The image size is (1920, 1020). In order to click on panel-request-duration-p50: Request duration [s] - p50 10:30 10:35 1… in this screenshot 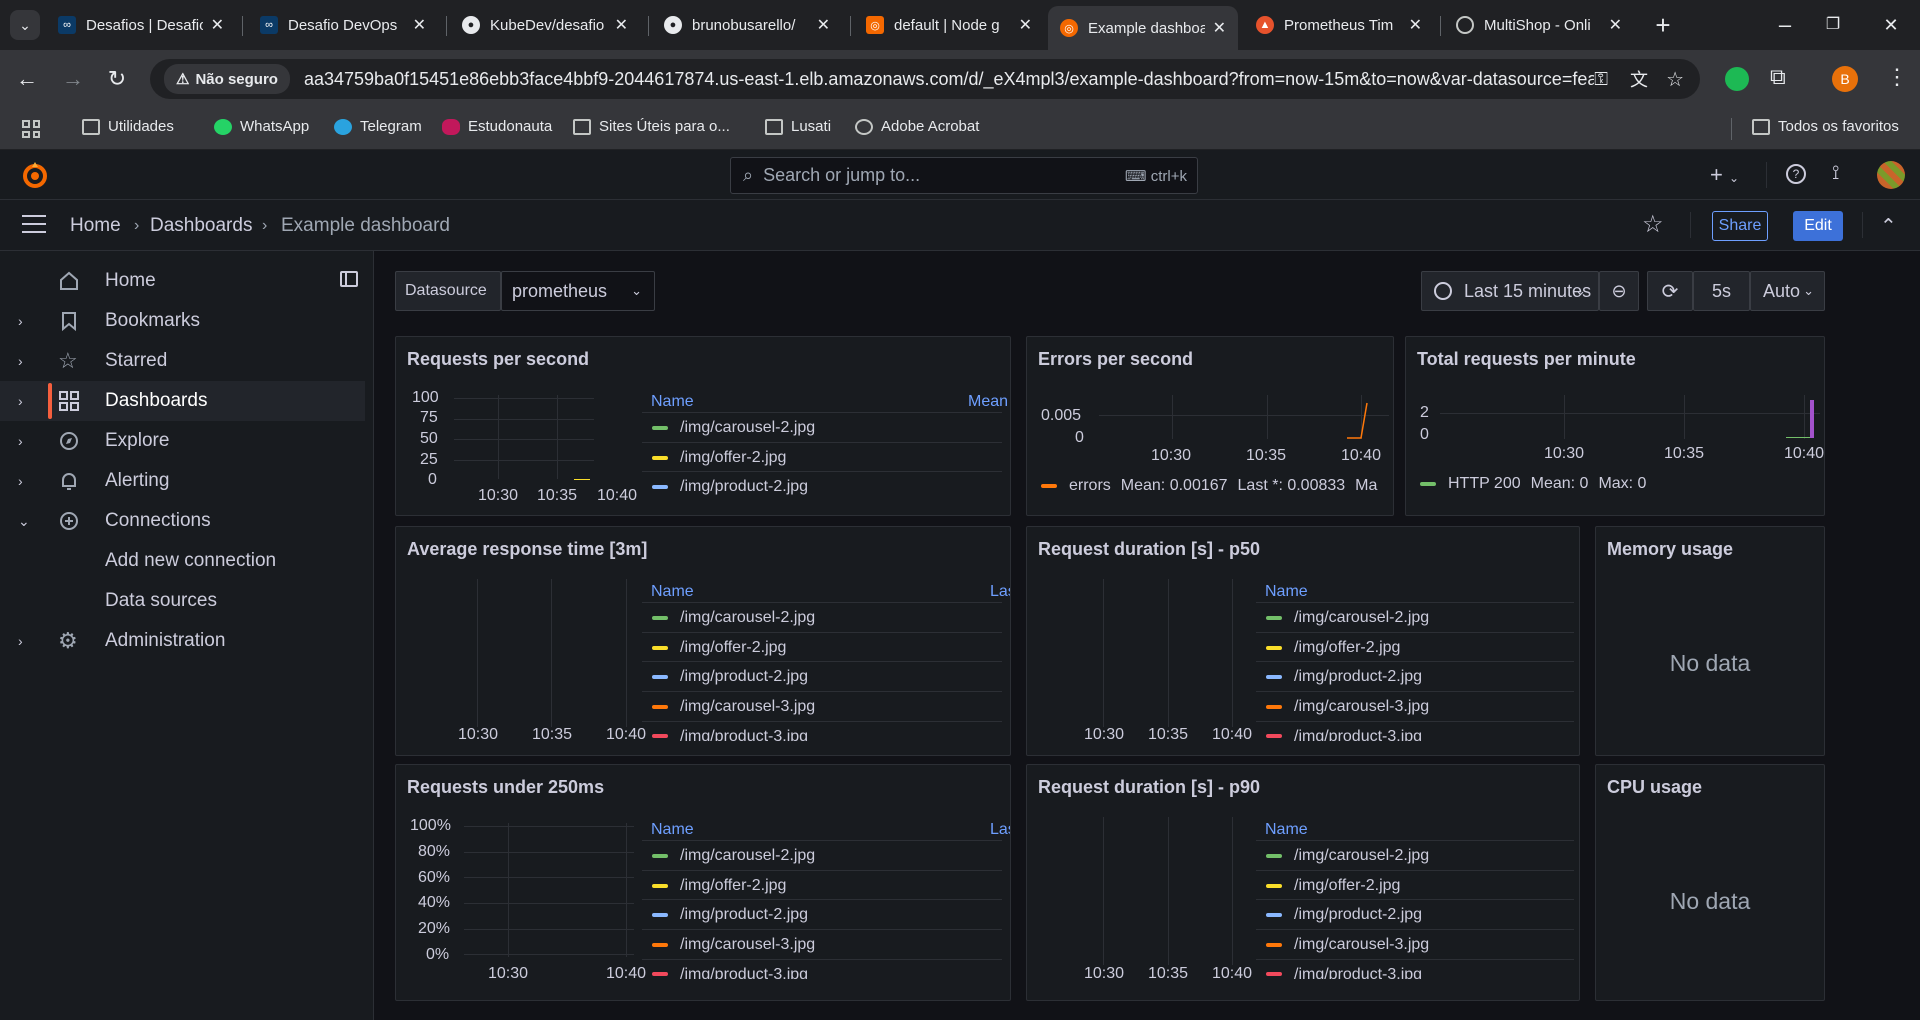, I will do `click(1303, 641)`.